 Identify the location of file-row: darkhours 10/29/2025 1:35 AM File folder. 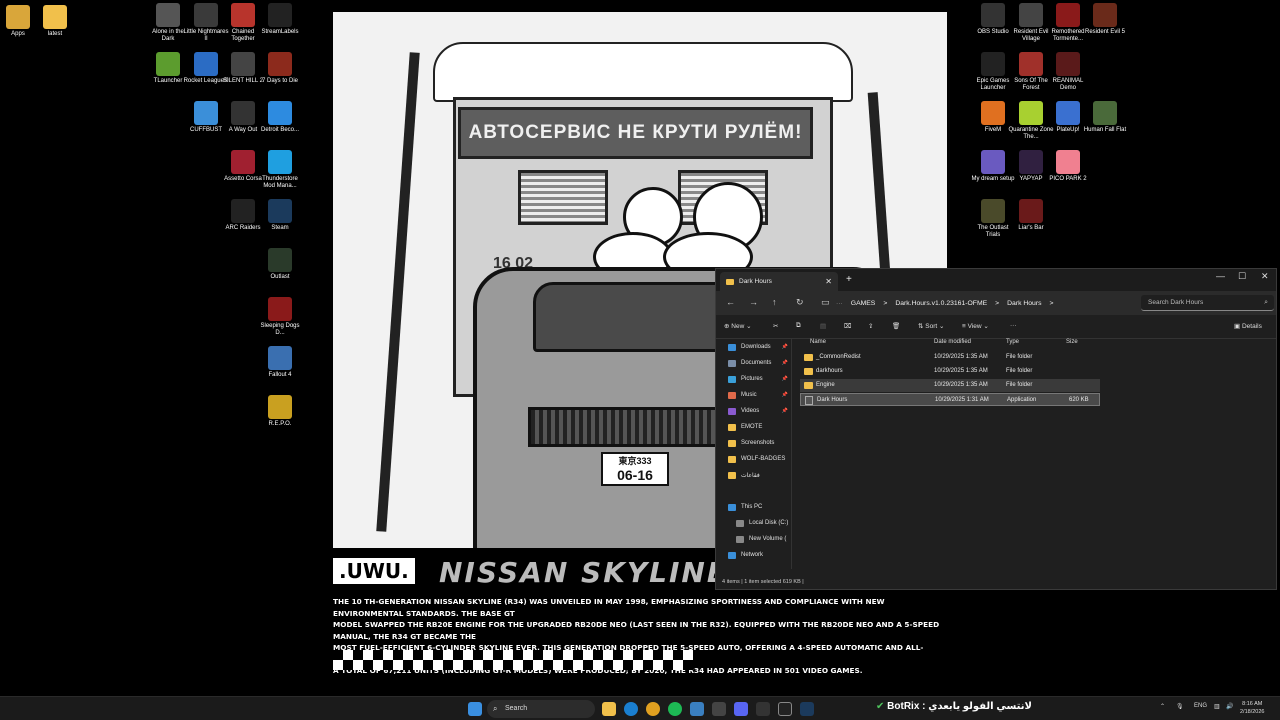
(950, 371).